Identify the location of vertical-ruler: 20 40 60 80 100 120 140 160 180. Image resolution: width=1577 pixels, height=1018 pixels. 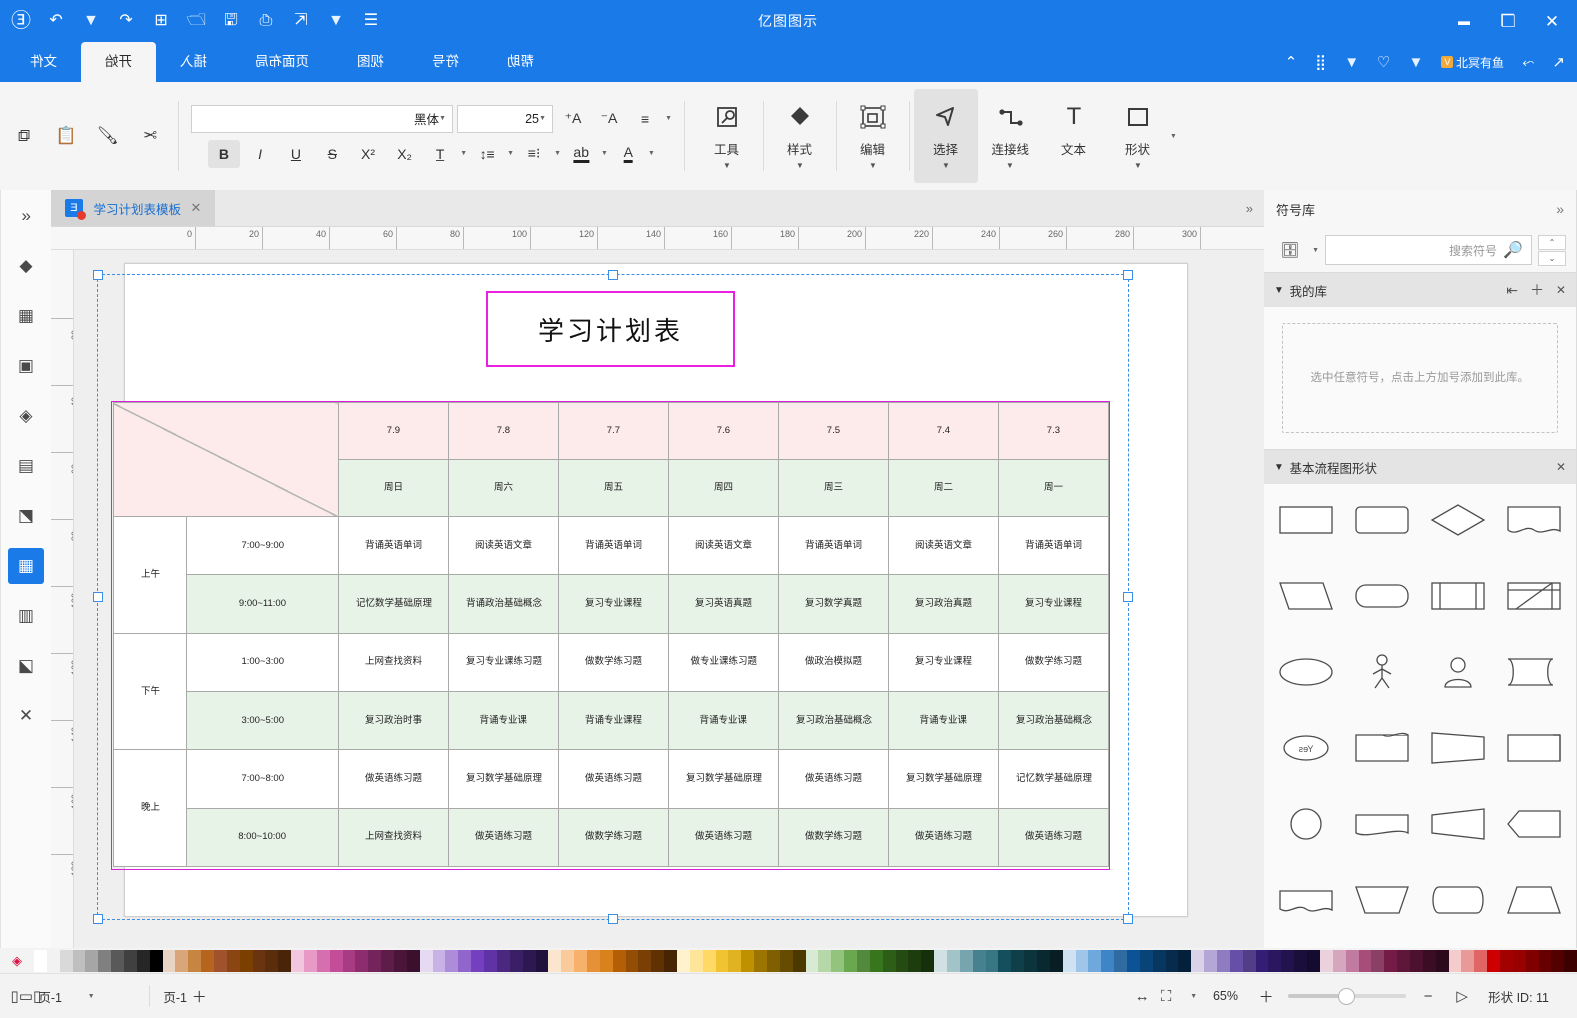
(62, 599).